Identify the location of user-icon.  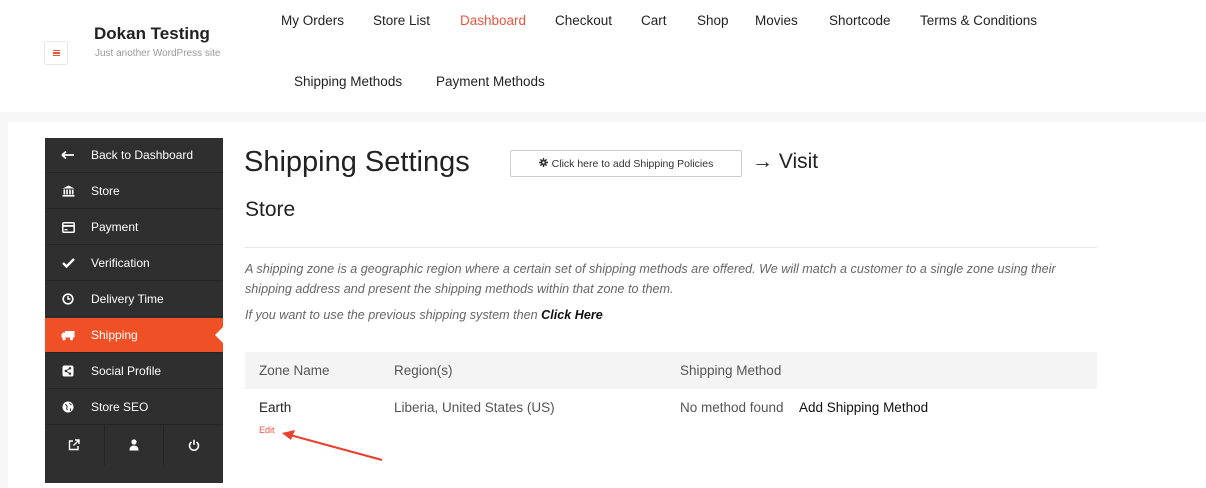
(135, 445).